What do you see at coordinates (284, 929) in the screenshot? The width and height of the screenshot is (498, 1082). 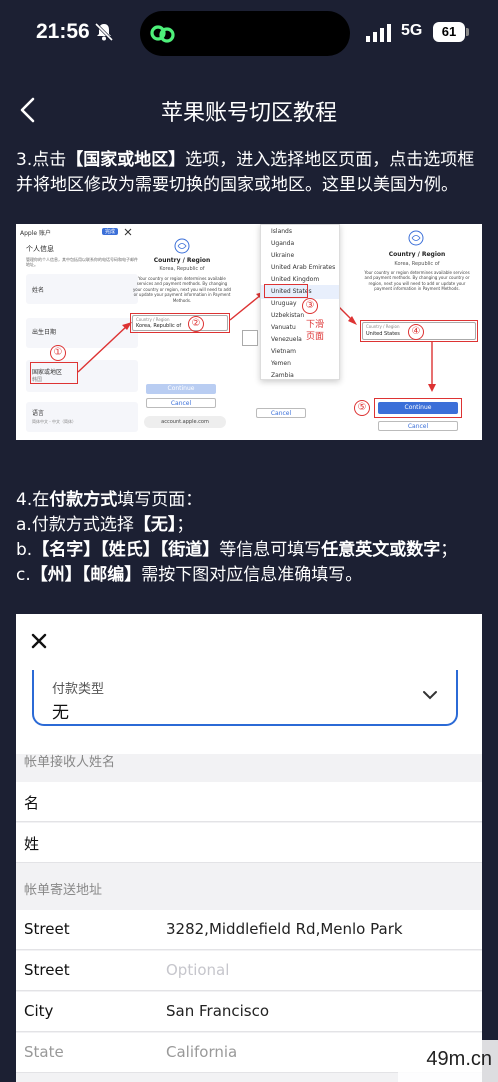 I see `street-value: 3282,Middlefield Rd,Menlo Park` at bounding box center [284, 929].